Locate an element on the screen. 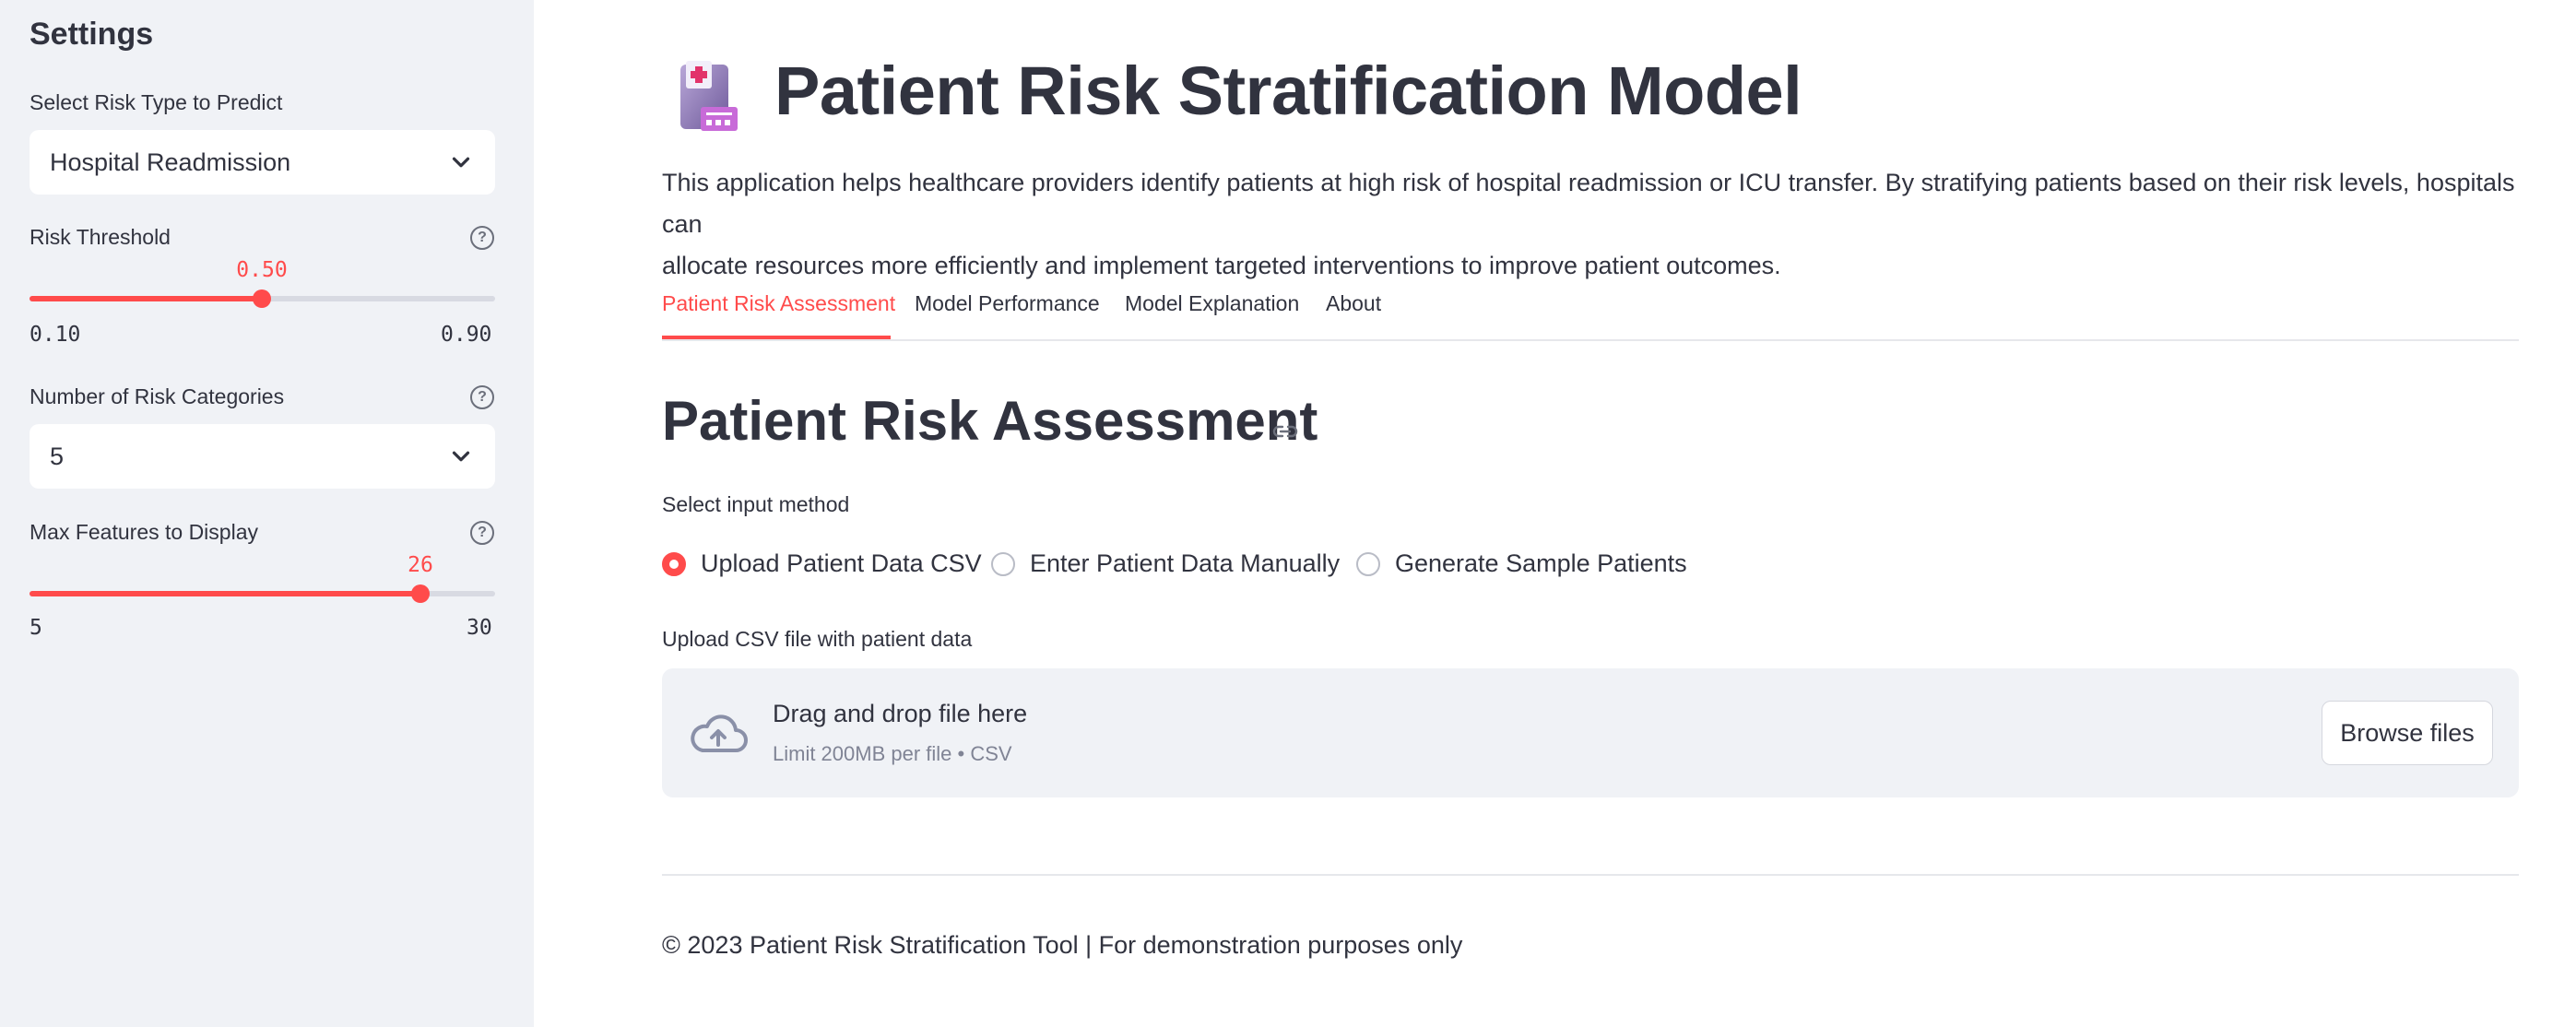 This screenshot has width=2576, height=1027. link-icon is located at coordinates (1285, 432).